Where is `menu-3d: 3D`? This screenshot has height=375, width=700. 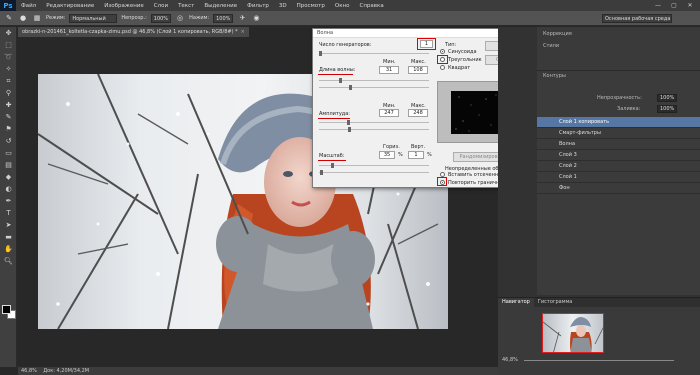 menu-3d: 3D is located at coordinates (283, 6).